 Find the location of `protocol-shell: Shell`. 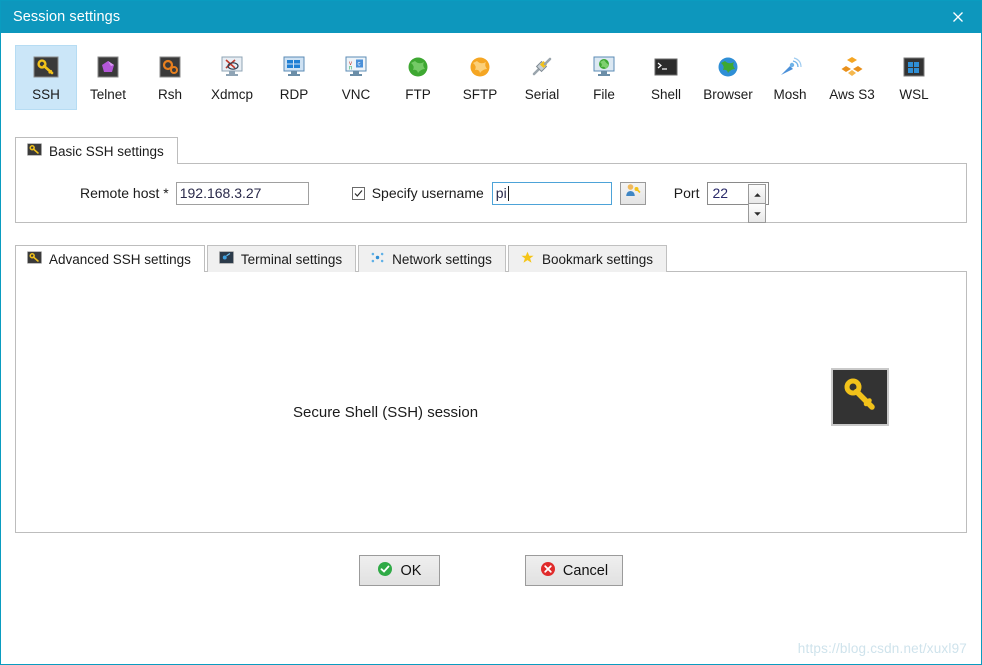

protocol-shell: Shell is located at coordinates (666, 77).